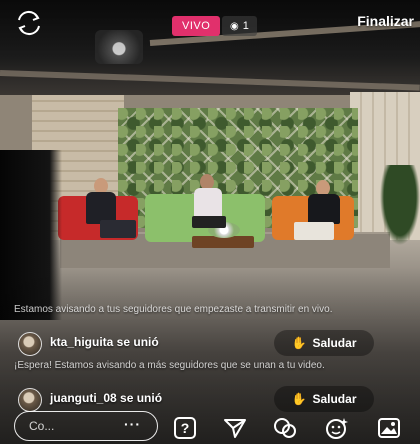 The image size is (420, 444). I want to click on join-text: juanguti_08 se unió, so click(106, 398).